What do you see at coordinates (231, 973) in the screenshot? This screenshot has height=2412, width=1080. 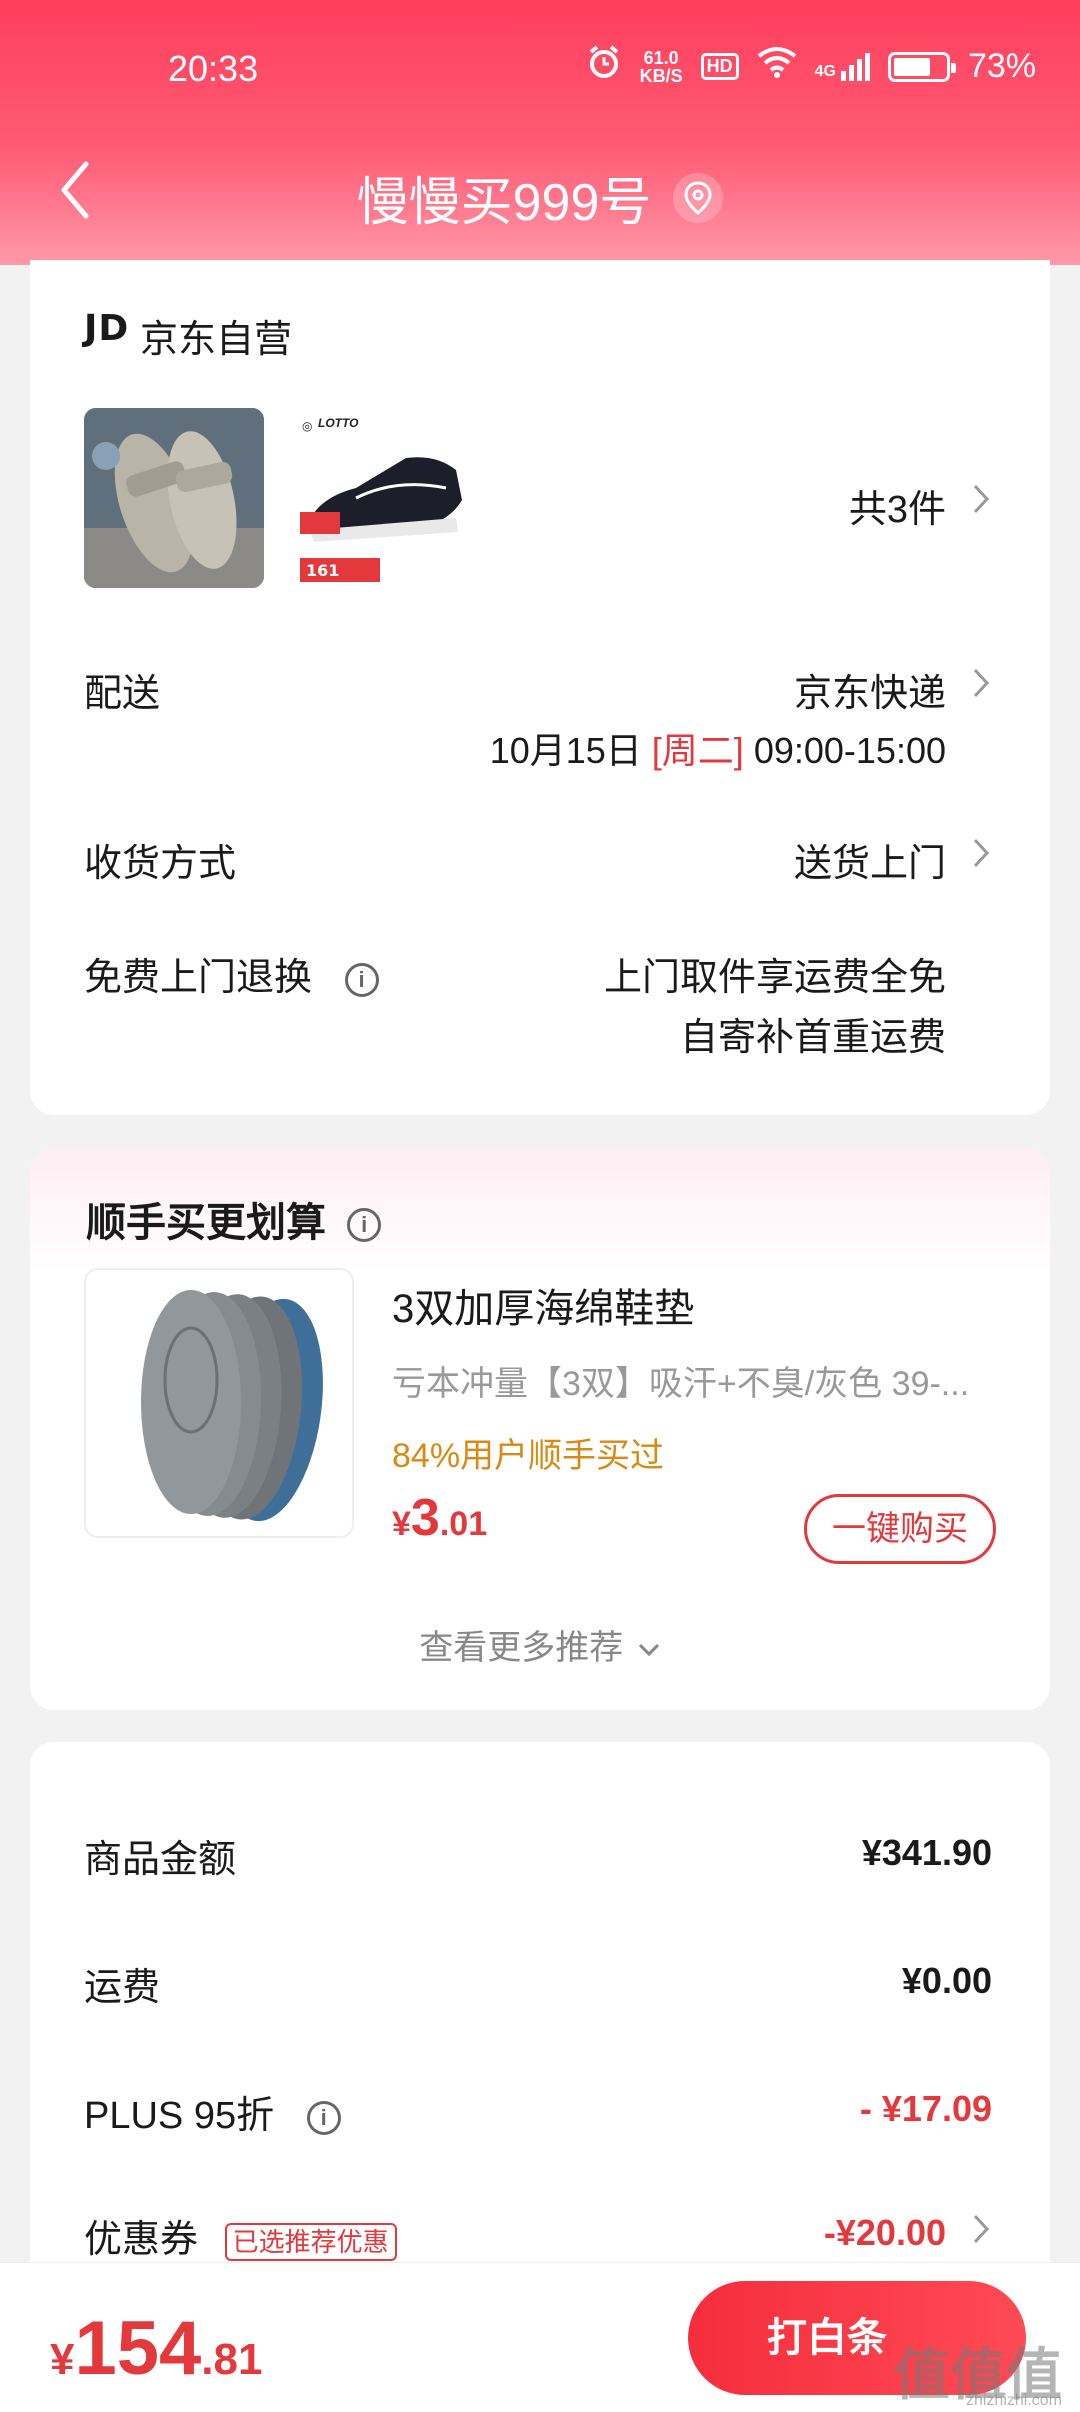 I see `free-return-label: 免费上门退换 i` at bounding box center [231, 973].